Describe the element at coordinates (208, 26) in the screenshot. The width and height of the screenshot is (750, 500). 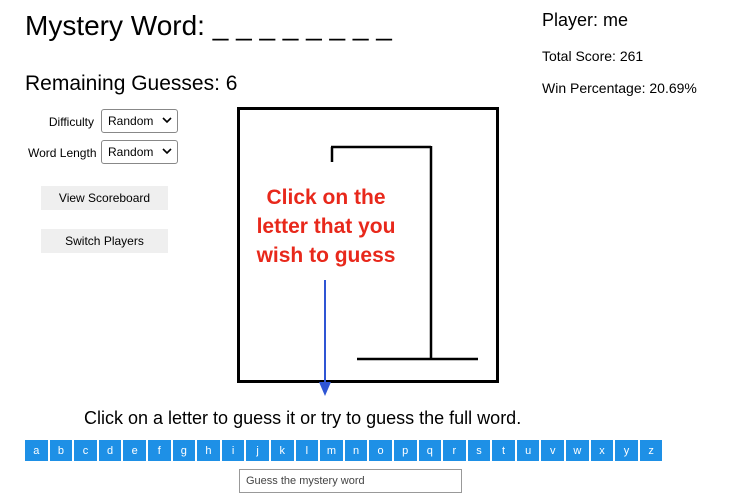
I see `mystery-word-display: Mystery Word: _ _ _ _ _ _ _ _` at that location.